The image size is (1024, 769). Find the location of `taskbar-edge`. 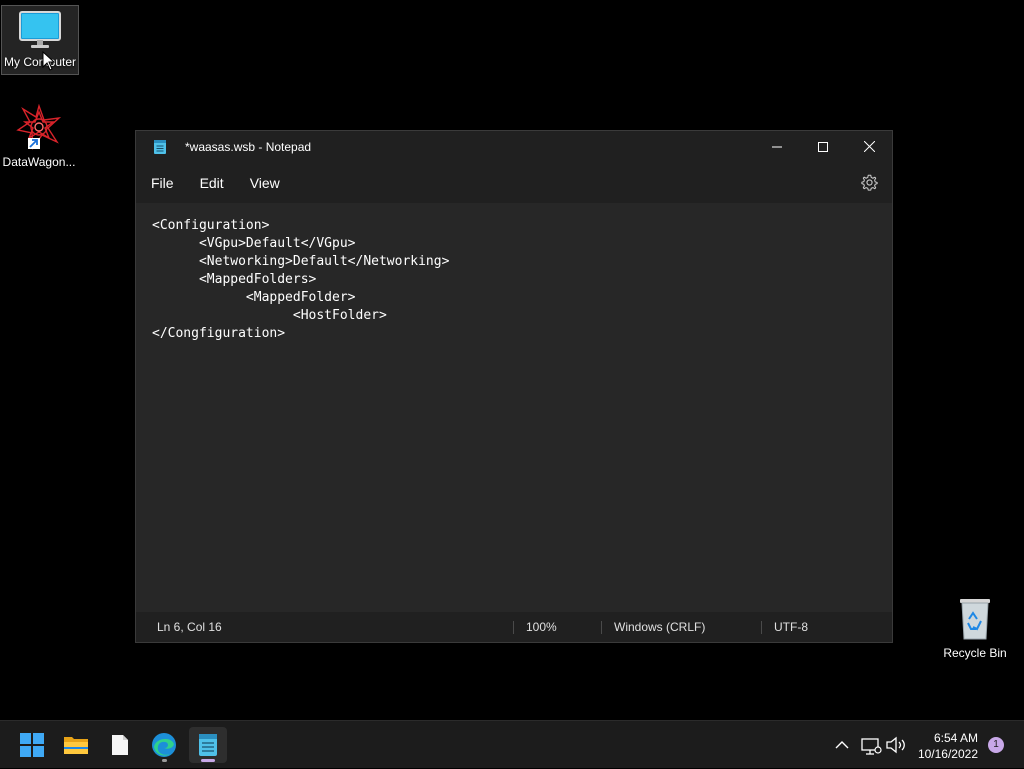

taskbar-edge is located at coordinates (164, 745).